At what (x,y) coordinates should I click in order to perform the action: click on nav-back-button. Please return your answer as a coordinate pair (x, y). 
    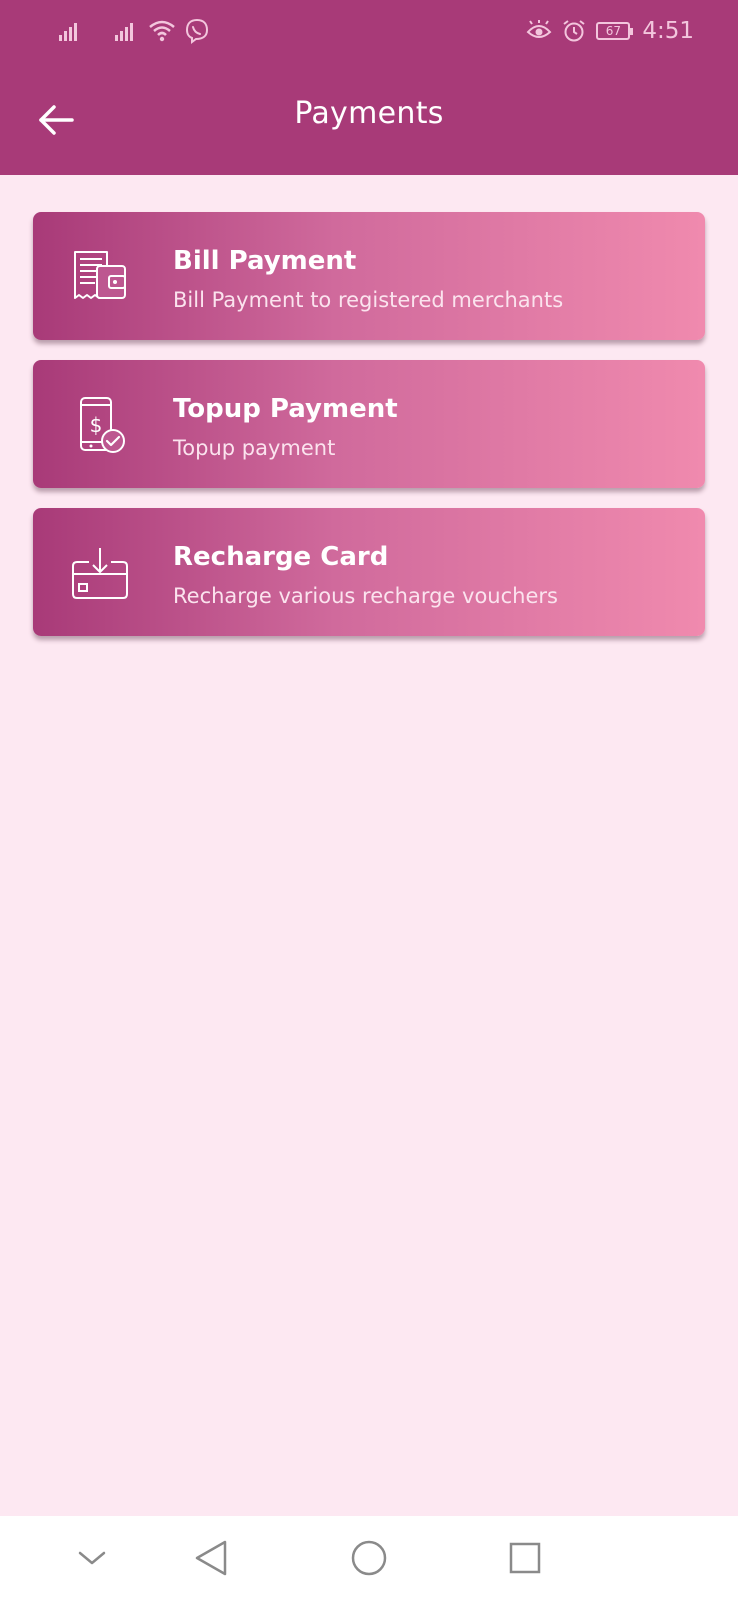
    Looking at the image, I should click on (211, 1558).